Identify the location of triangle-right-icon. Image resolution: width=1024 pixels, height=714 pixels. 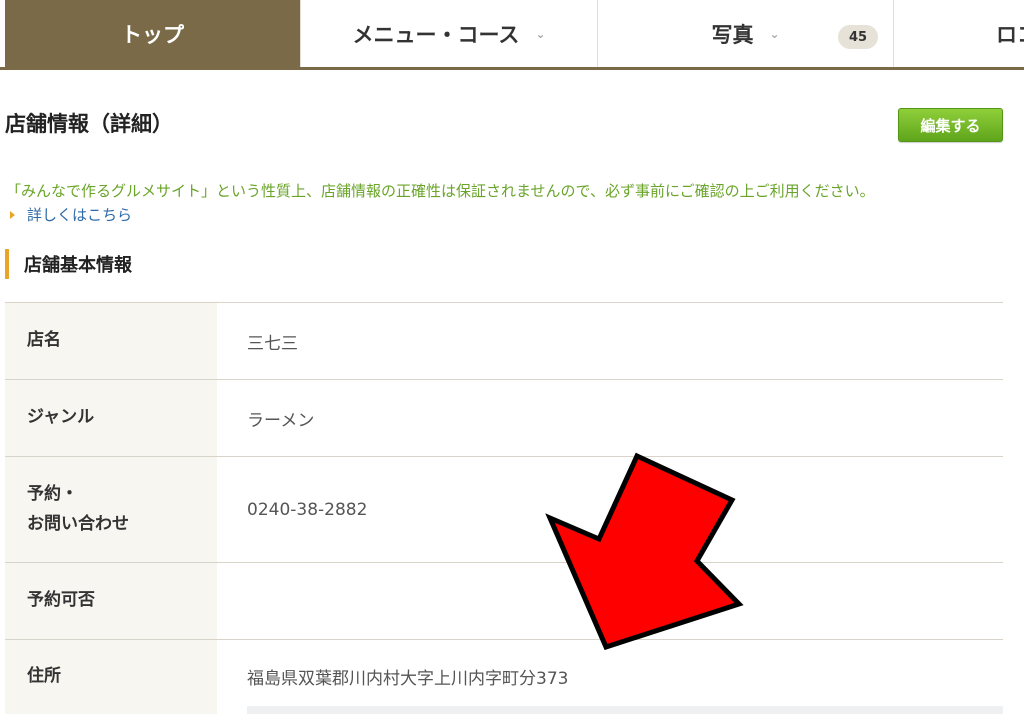
(12, 214).